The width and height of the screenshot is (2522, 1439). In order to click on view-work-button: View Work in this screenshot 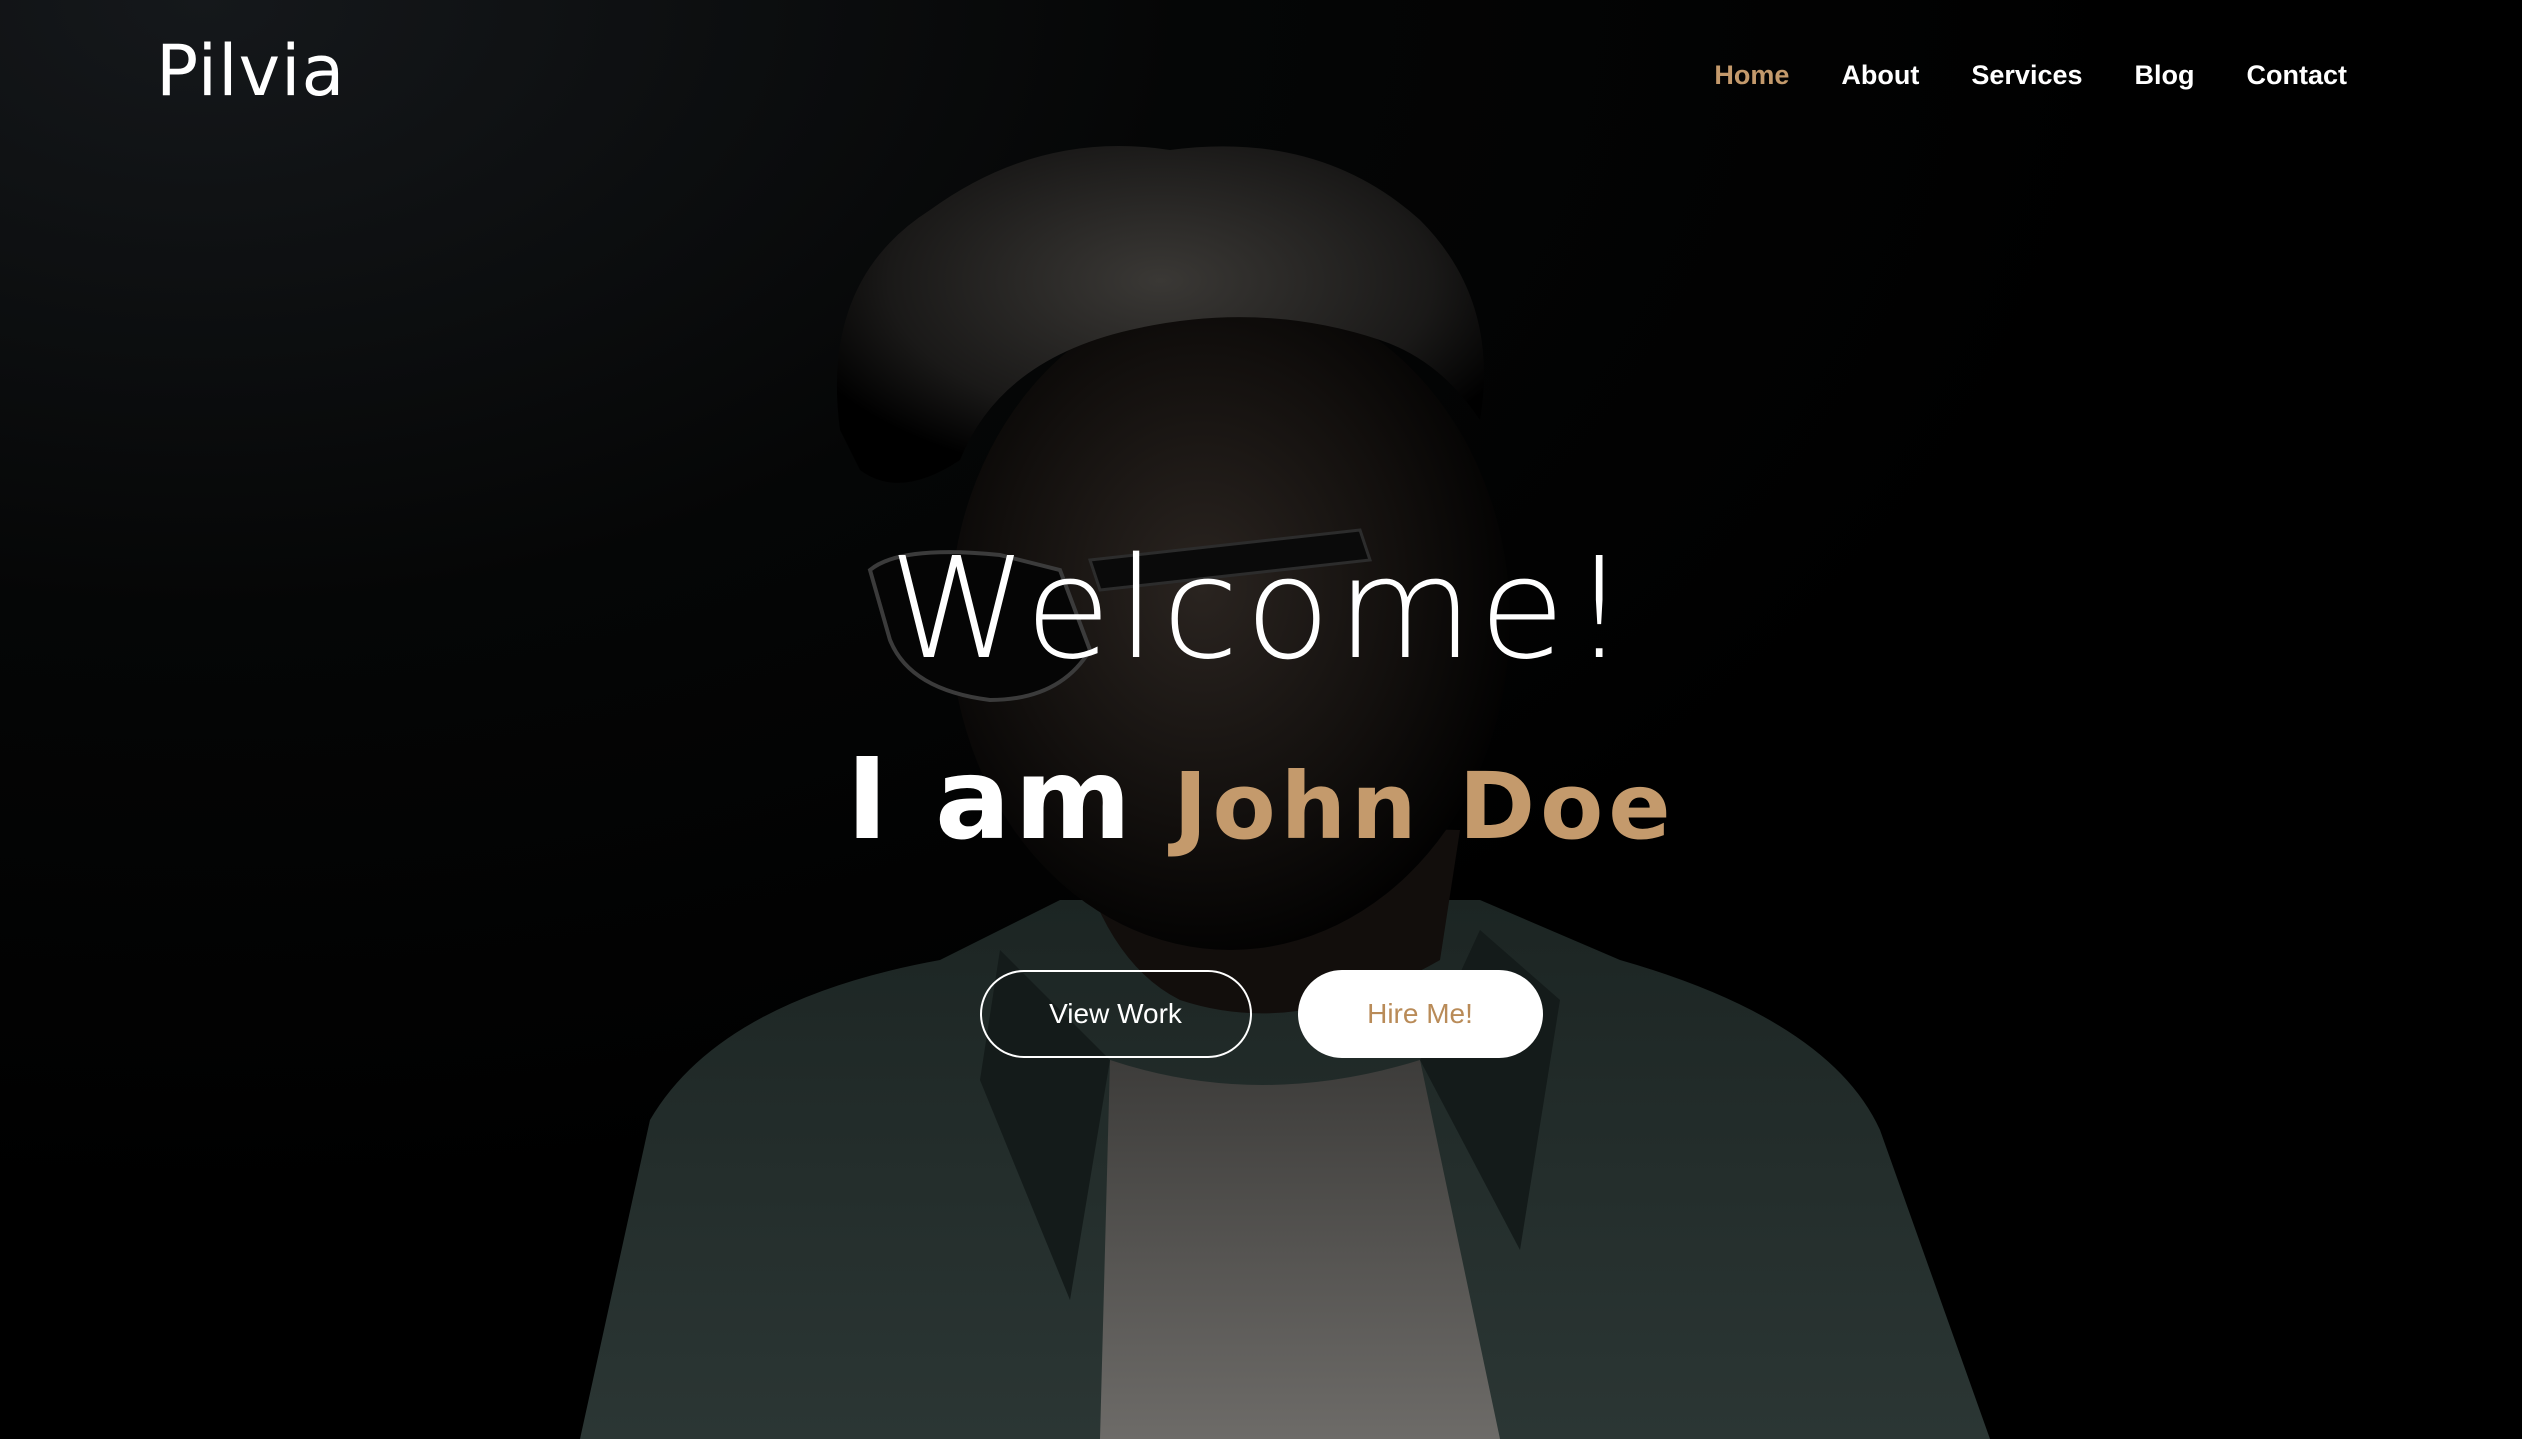, I will do `click(1115, 1014)`.